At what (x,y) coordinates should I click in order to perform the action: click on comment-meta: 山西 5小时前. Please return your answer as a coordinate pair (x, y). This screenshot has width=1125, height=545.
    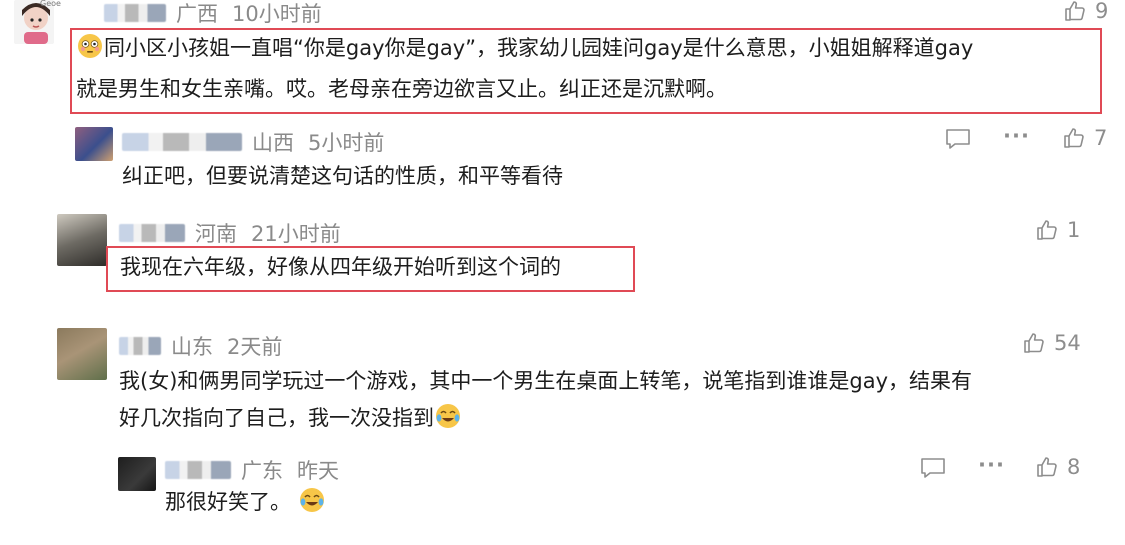
    Looking at the image, I should click on (253, 142).